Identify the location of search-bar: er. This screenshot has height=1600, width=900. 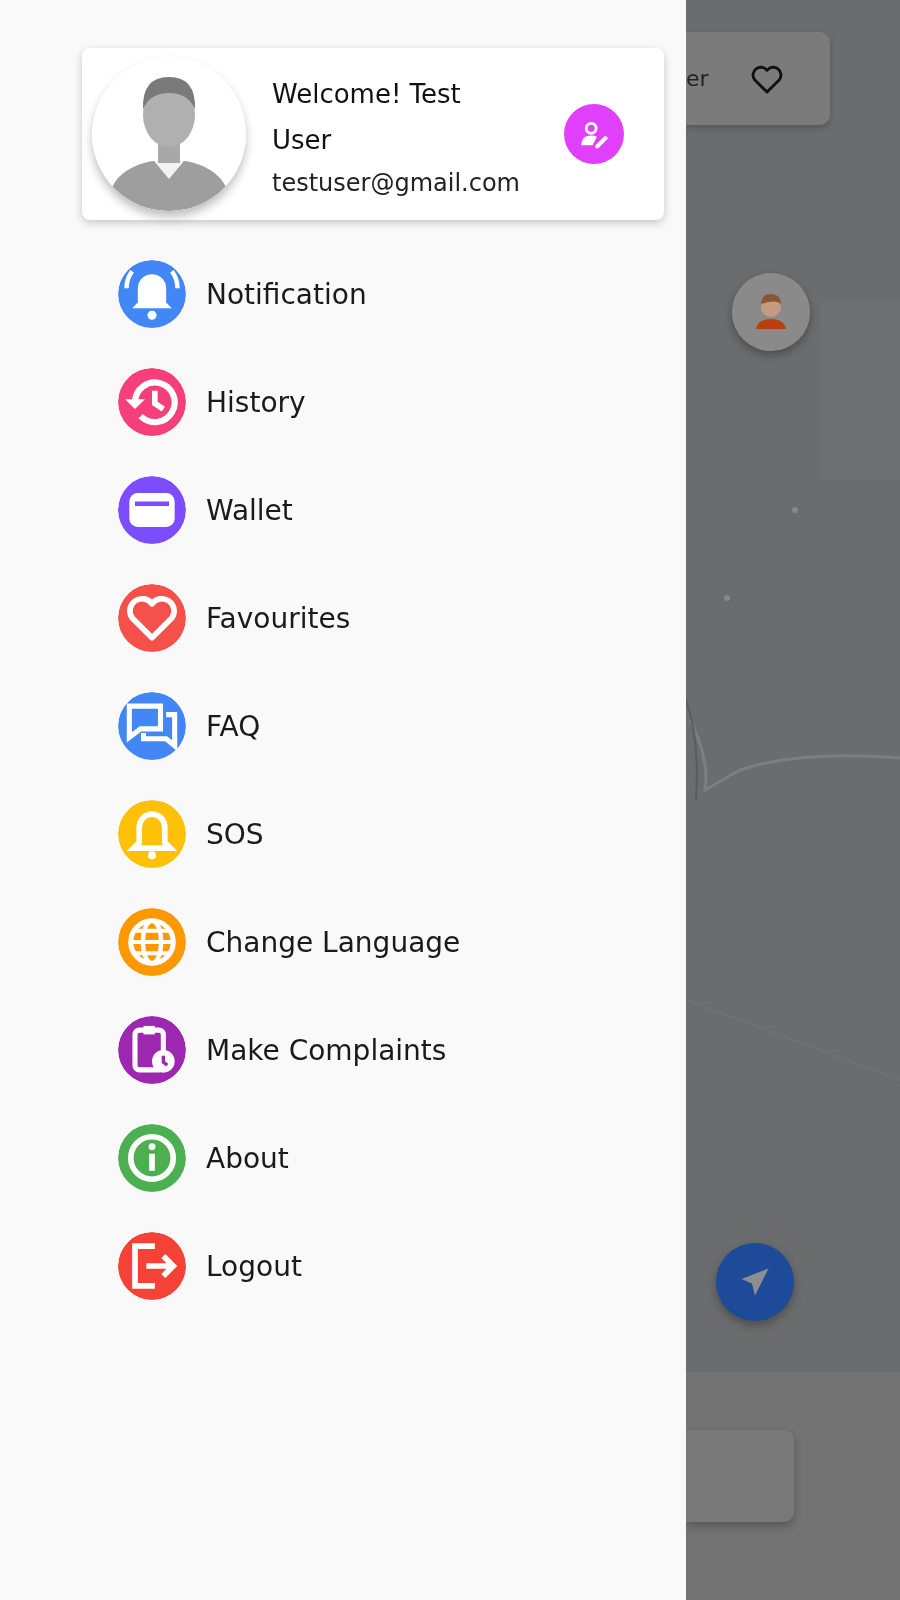
(758, 78).